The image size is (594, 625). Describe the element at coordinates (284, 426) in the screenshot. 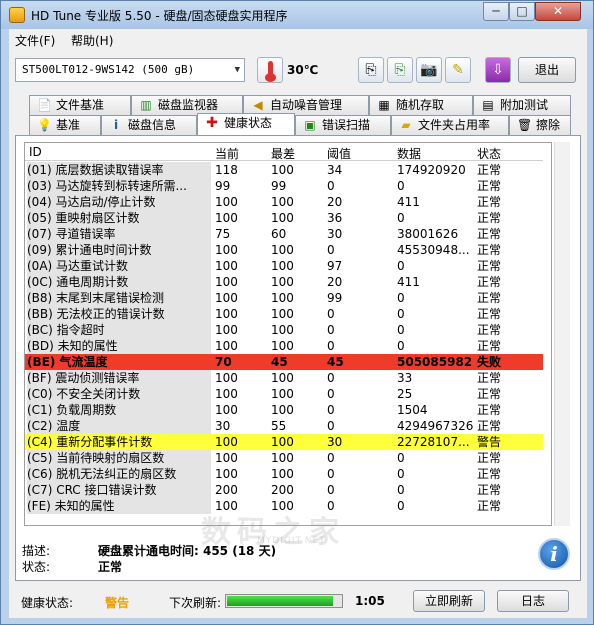

I see `table-row: (C2) 温度 30 55 0 4294967326 正常` at that location.